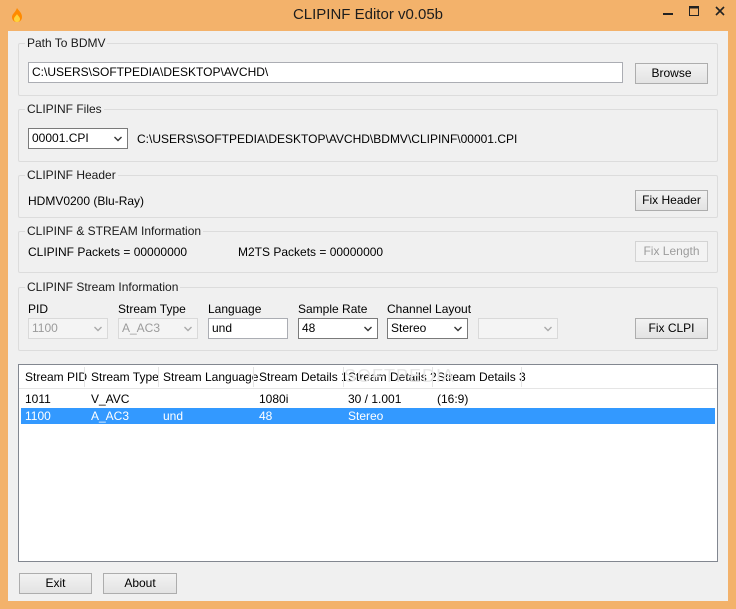  Describe the element at coordinates (671, 200) in the screenshot. I see `fix-header-button: Fix Header` at that location.